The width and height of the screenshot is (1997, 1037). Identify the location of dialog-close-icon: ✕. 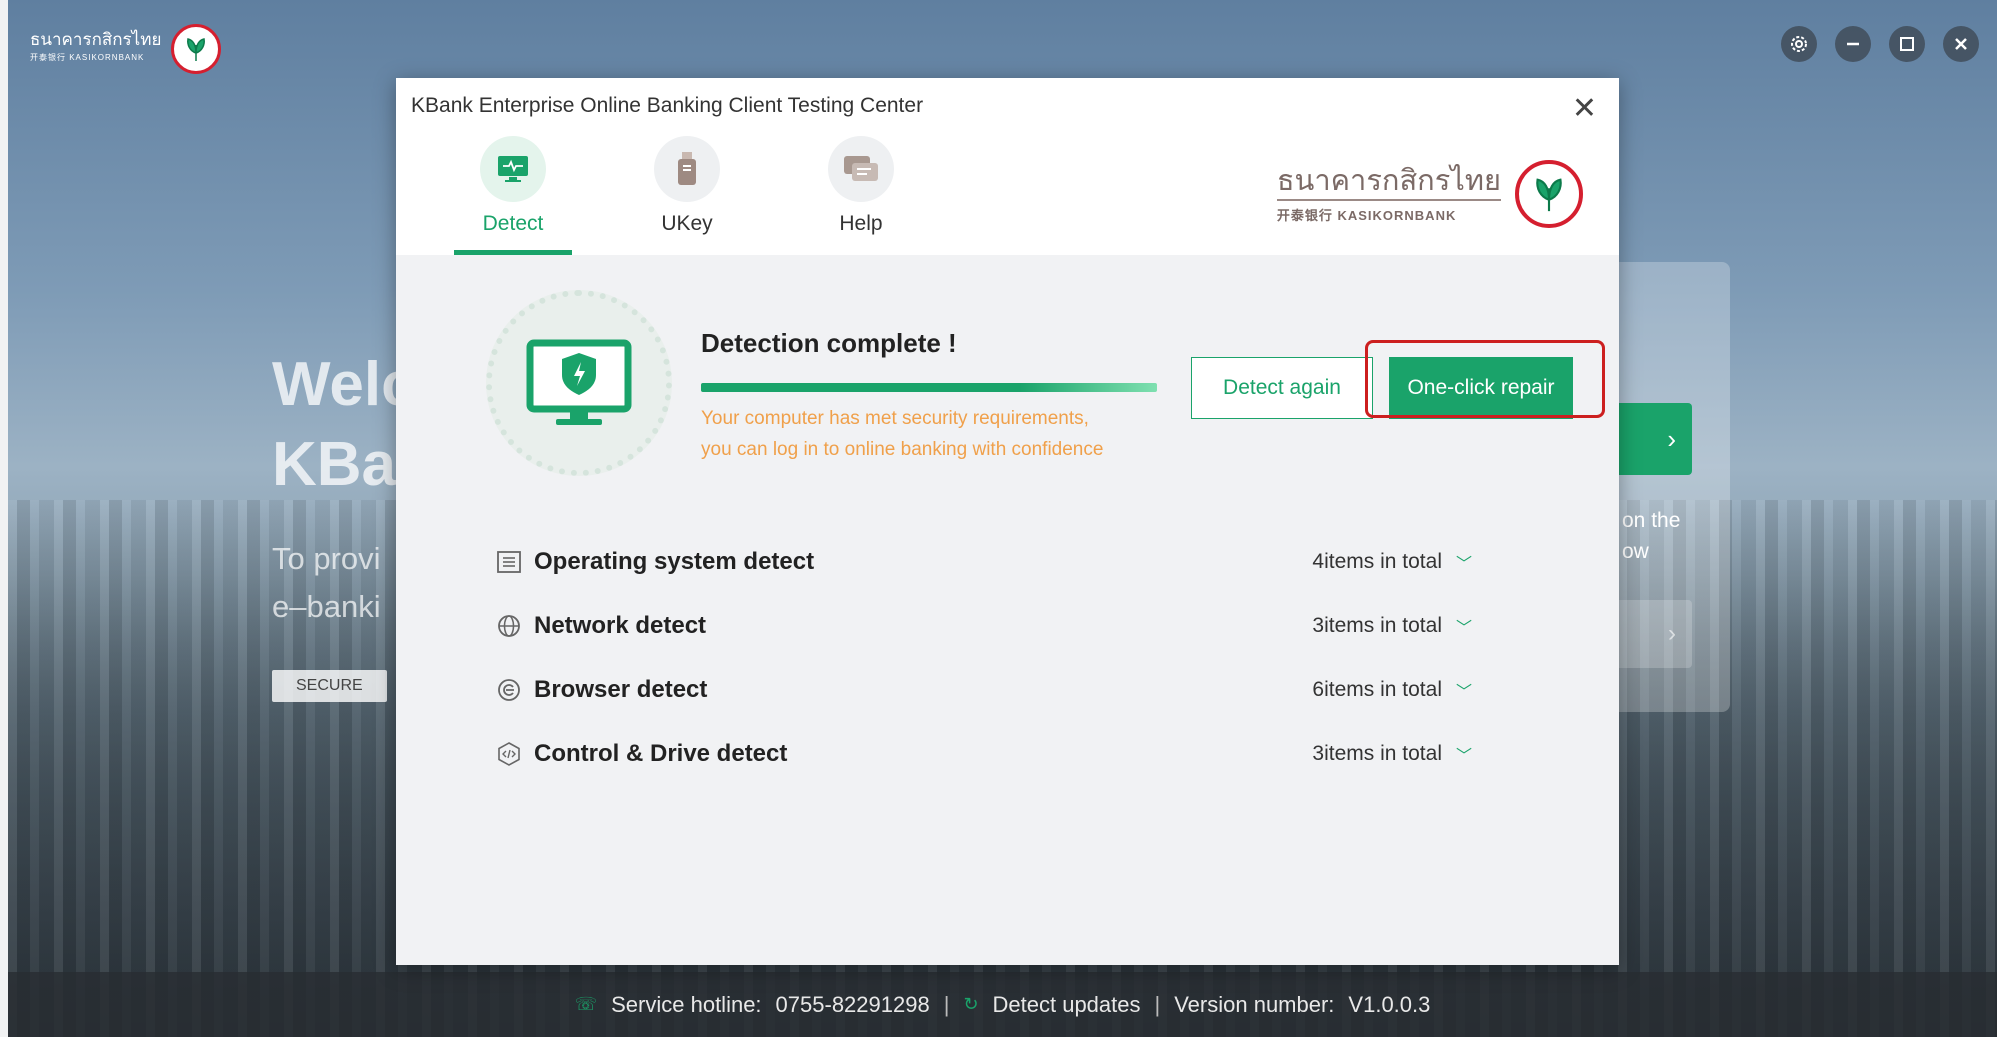
(1584, 109).